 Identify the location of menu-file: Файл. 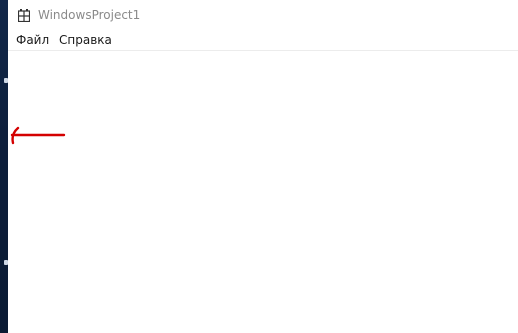
(32, 40).